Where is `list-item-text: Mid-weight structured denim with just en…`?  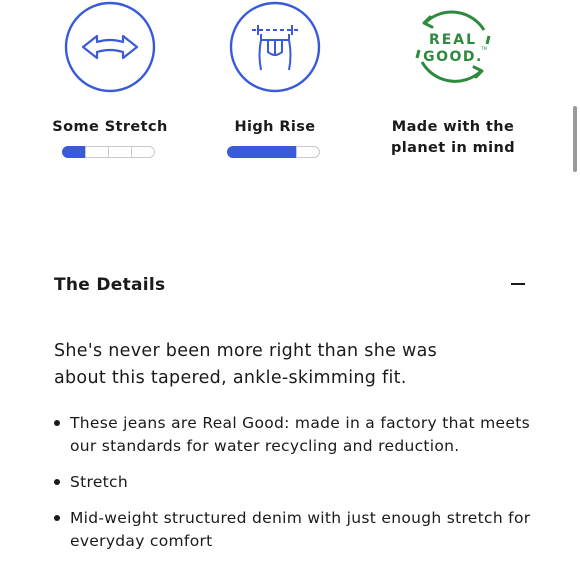 list-item-text: Mid-weight structured denim with just en… is located at coordinates (300, 529).